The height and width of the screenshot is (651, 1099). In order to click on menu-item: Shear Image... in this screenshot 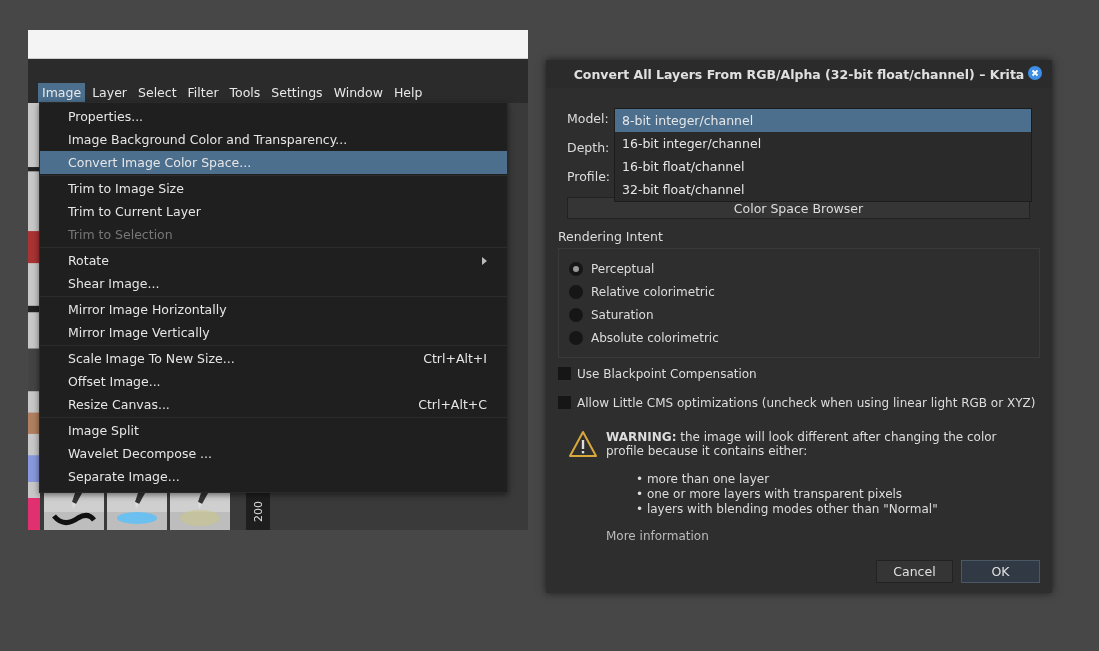, I will do `click(273, 283)`.